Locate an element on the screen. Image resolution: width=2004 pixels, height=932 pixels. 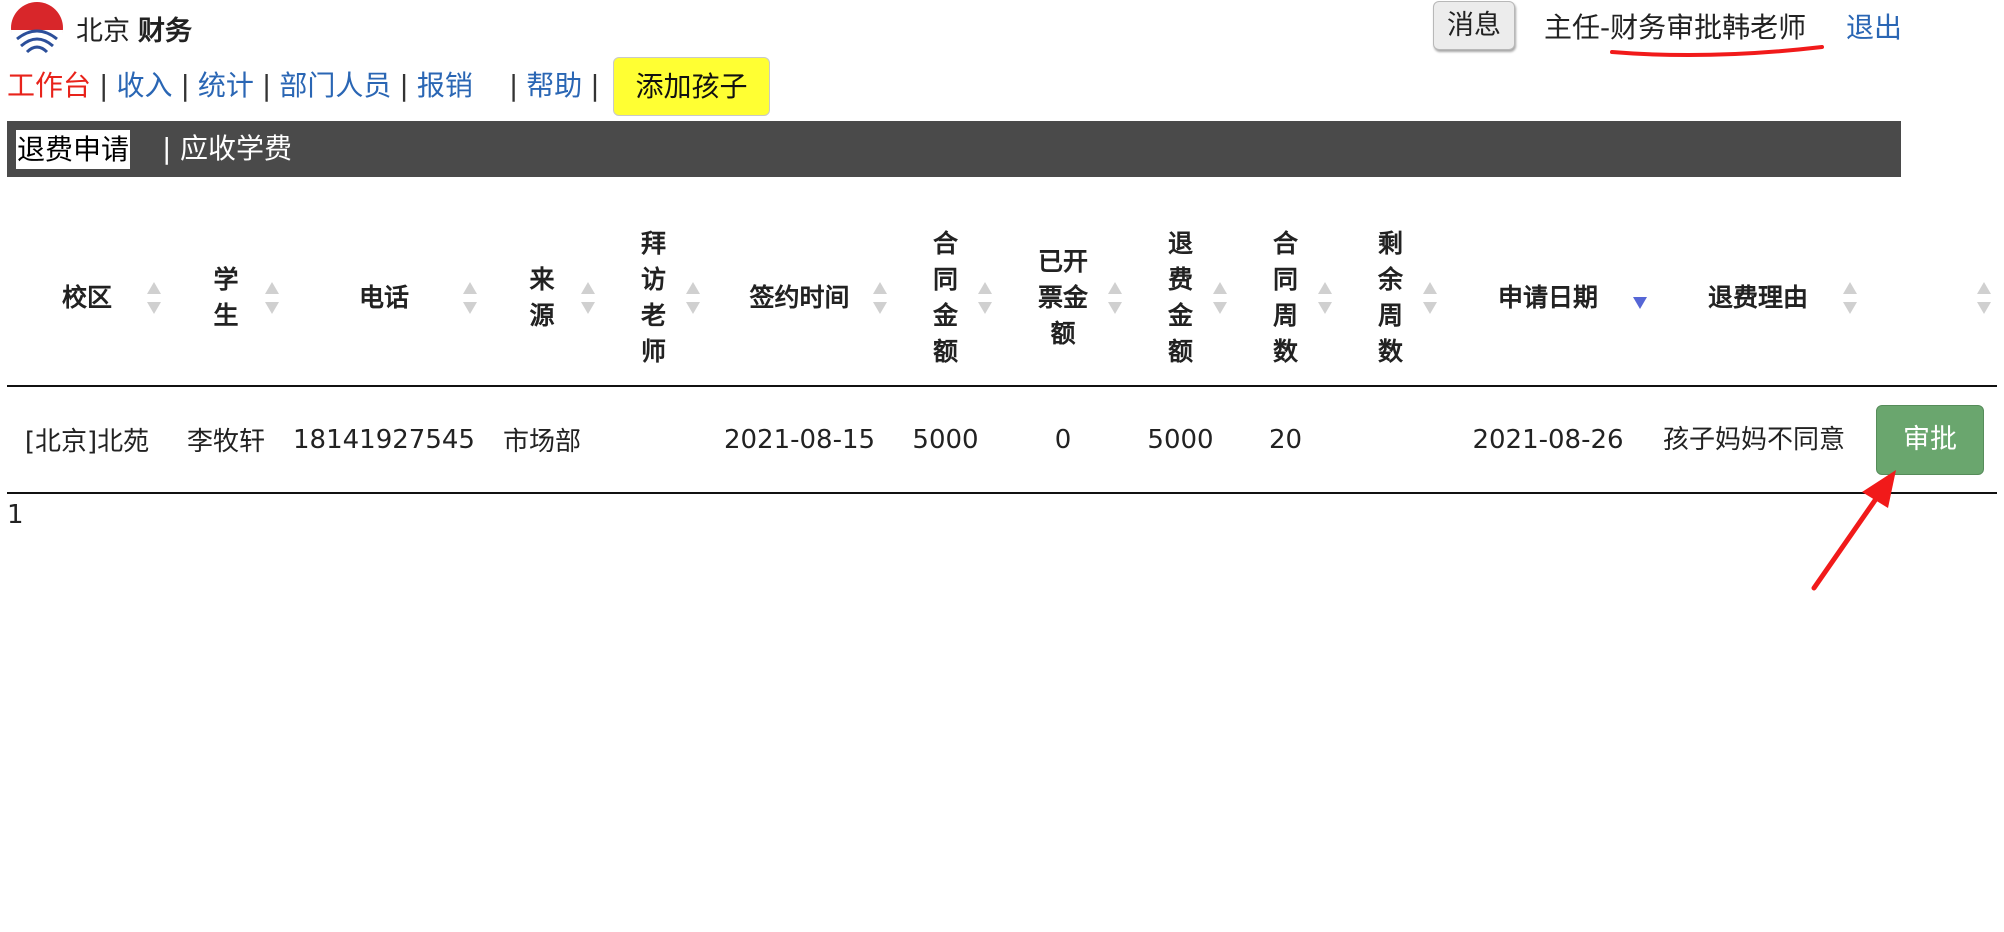
header-label: 签约时间 is located at coordinates (799, 297).